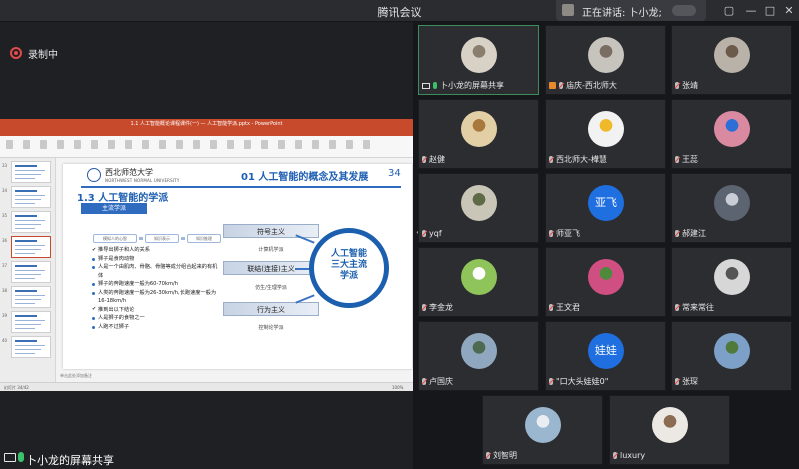 This screenshot has width=799, height=469. I want to click on speaking-indicator: 正在讲话: 卜小龙;, so click(631, 10).